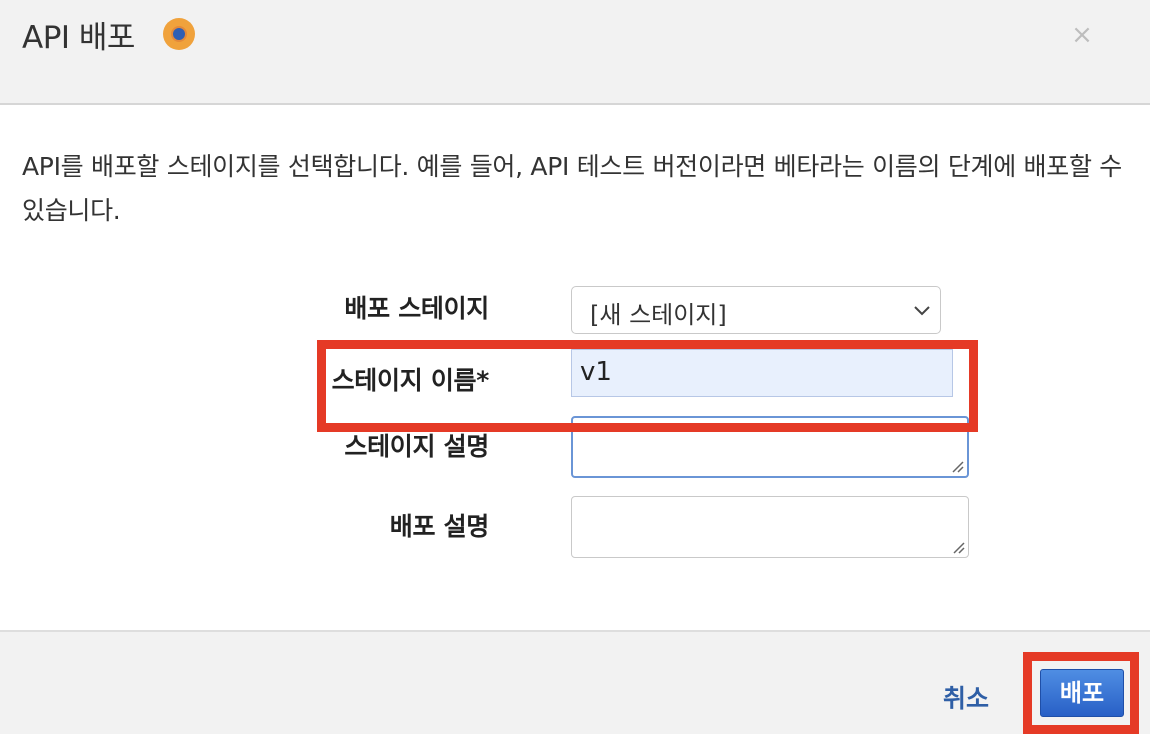 This screenshot has width=1150, height=734. Describe the element at coordinates (410, 380) in the screenshot. I see `stage-name-label: 스테이지 이름*` at that location.